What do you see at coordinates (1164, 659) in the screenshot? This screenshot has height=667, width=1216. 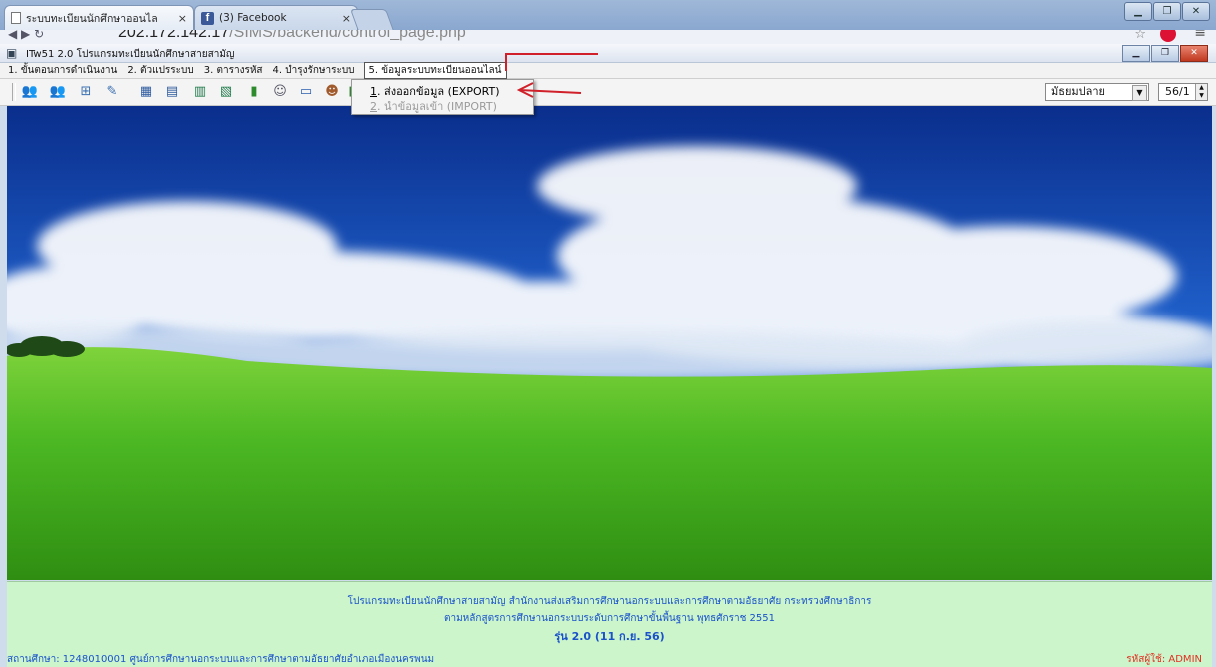 I see `footer-user: รหัสผู้ใช้: ADMIN` at bounding box center [1164, 659].